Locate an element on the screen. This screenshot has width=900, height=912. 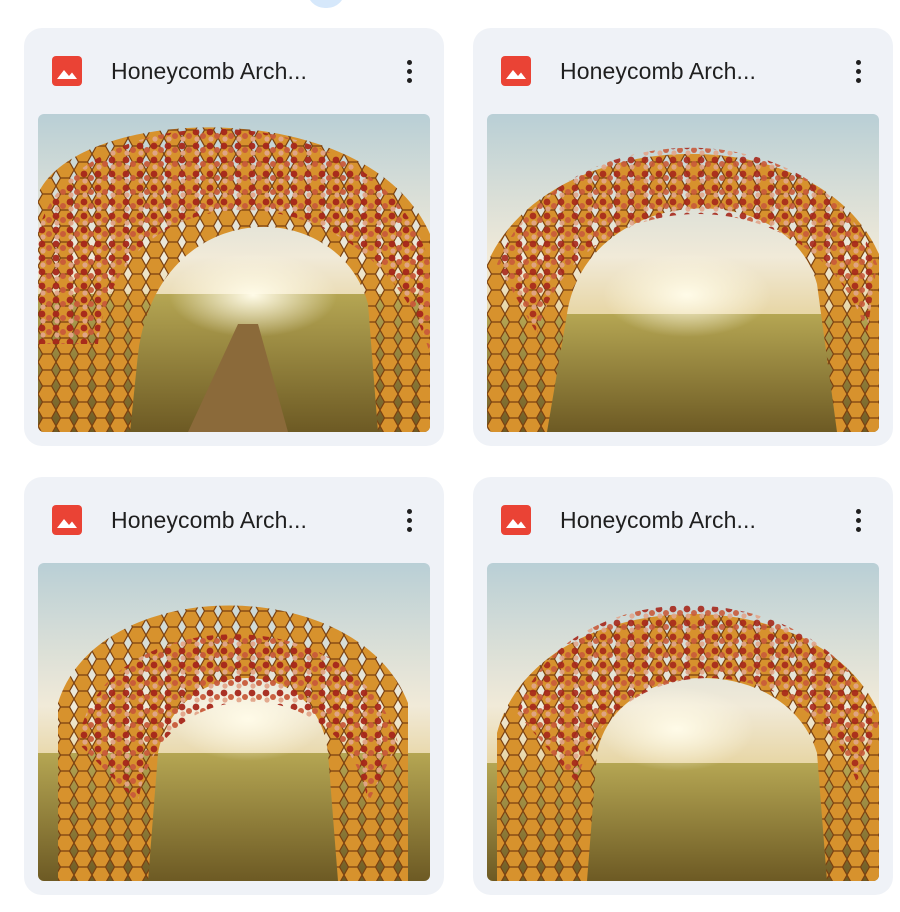
scroll-indicator is located at coordinates (326, 4).